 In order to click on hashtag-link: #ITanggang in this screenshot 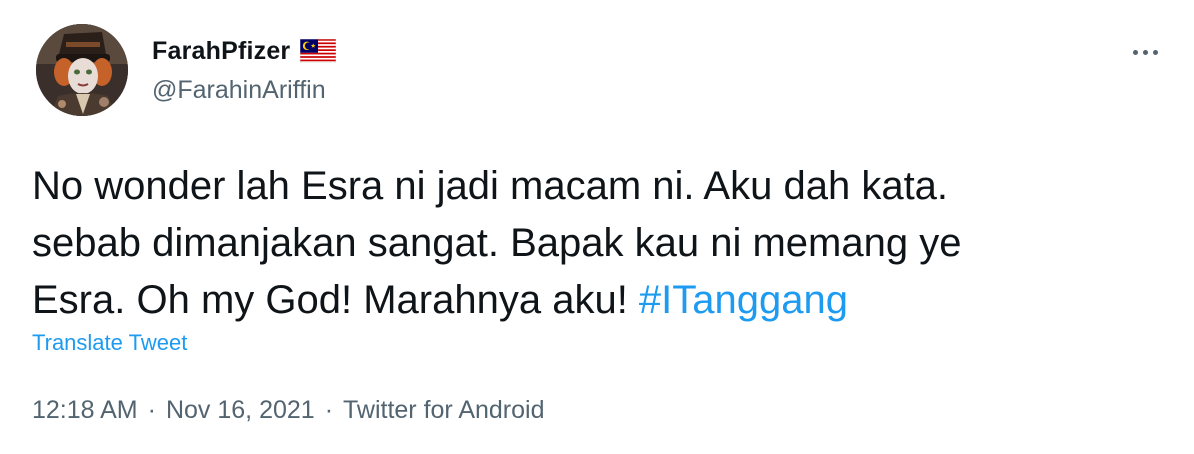, I will do `click(743, 300)`.